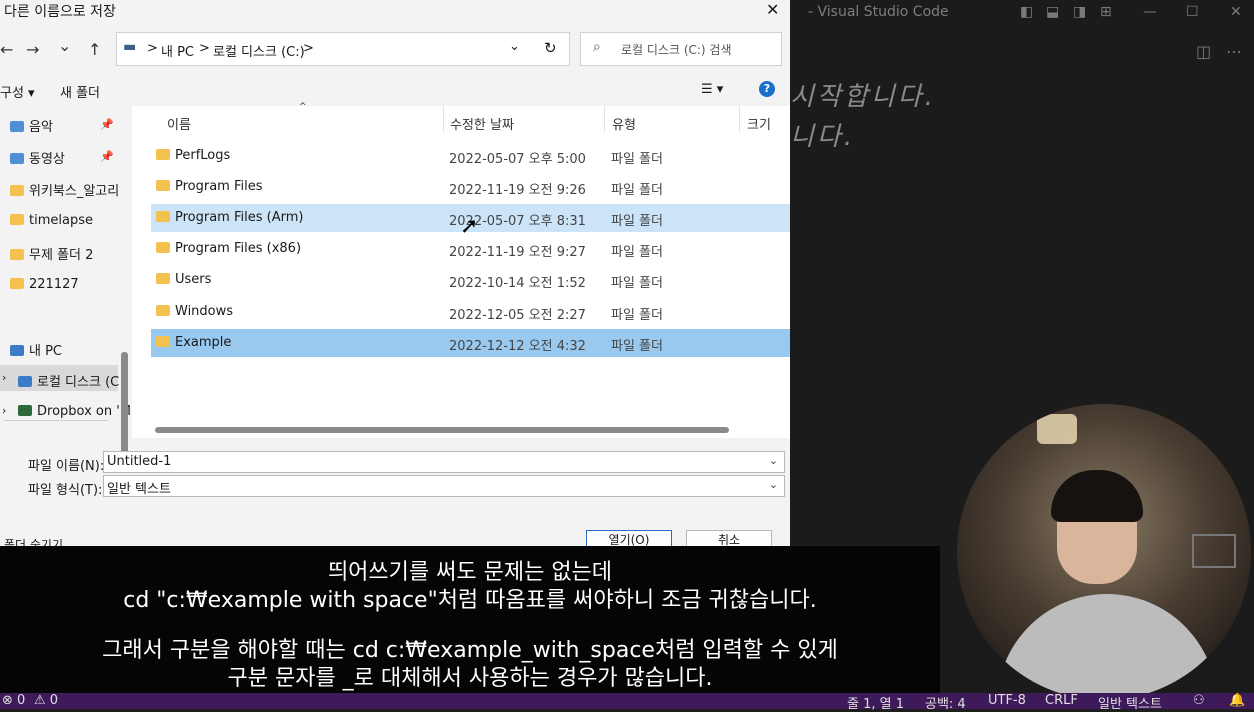 The height and width of the screenshot is (712, 1254). I want to click on filename-label: 파일 이름(N):, so click(66, 466).